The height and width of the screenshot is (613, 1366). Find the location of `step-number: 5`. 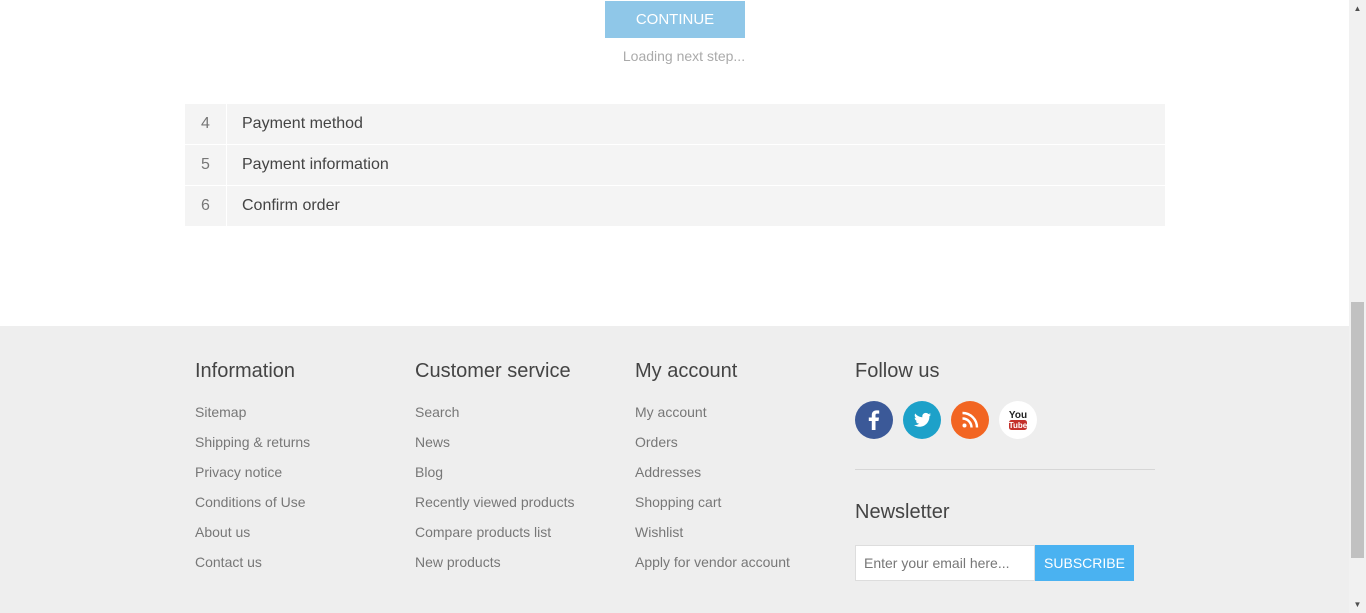

step-number: 5 is located at coordinates (206, 165).